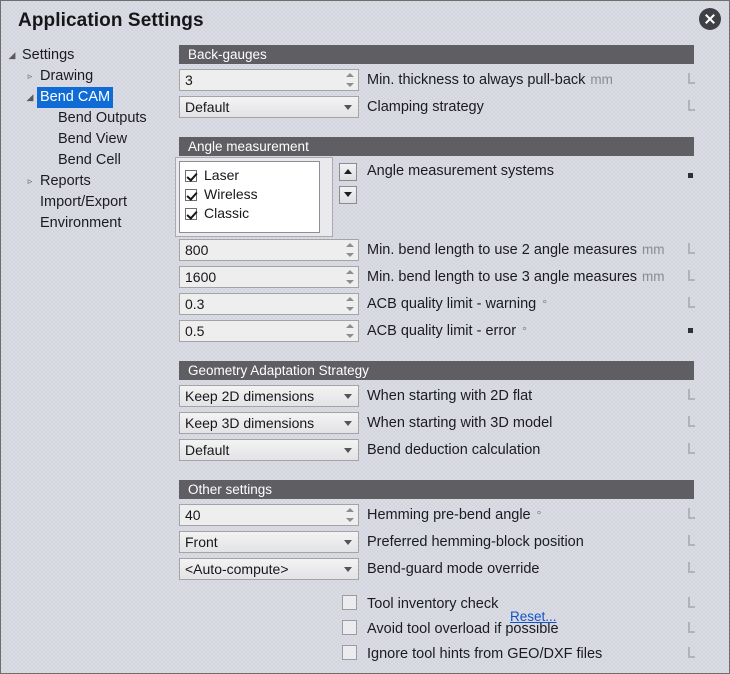 The height and width of the screenshot is (674, 730). Describe the element at coordinates (269, 331) in the screenshot. I see `acb-error-input: 0.5` at that location.